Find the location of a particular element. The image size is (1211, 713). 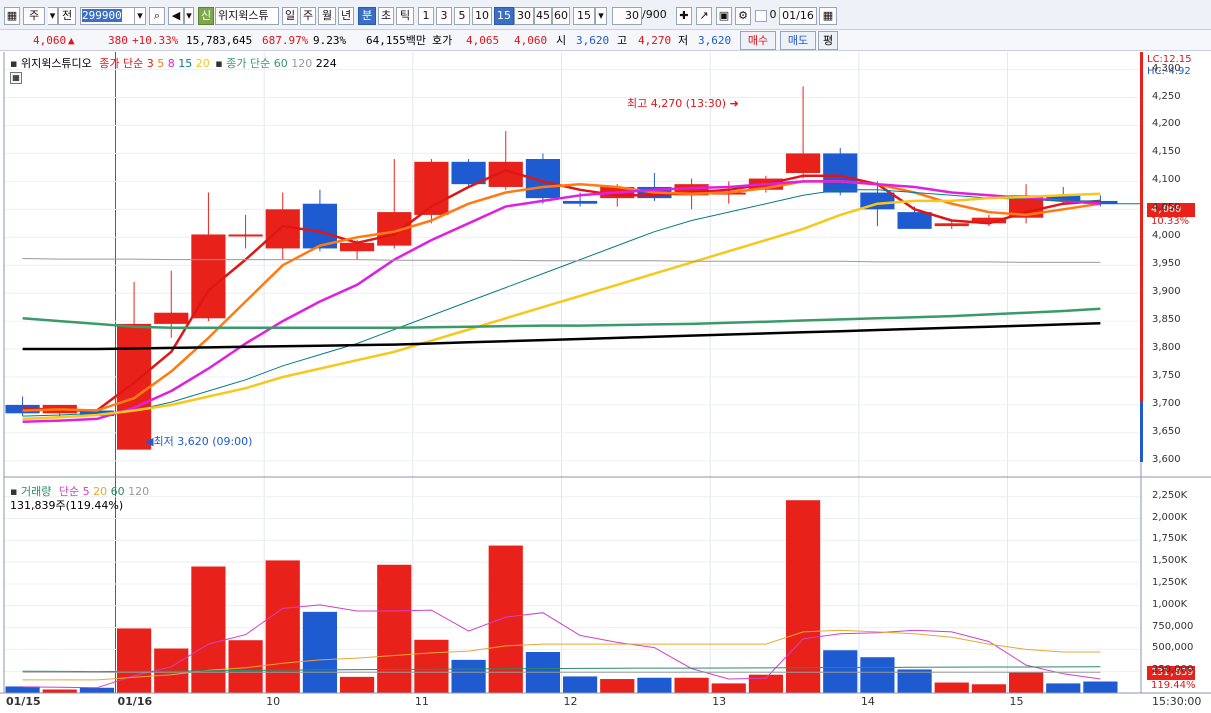

calendar-icon: ▦ is located at coordinates (828, 16).